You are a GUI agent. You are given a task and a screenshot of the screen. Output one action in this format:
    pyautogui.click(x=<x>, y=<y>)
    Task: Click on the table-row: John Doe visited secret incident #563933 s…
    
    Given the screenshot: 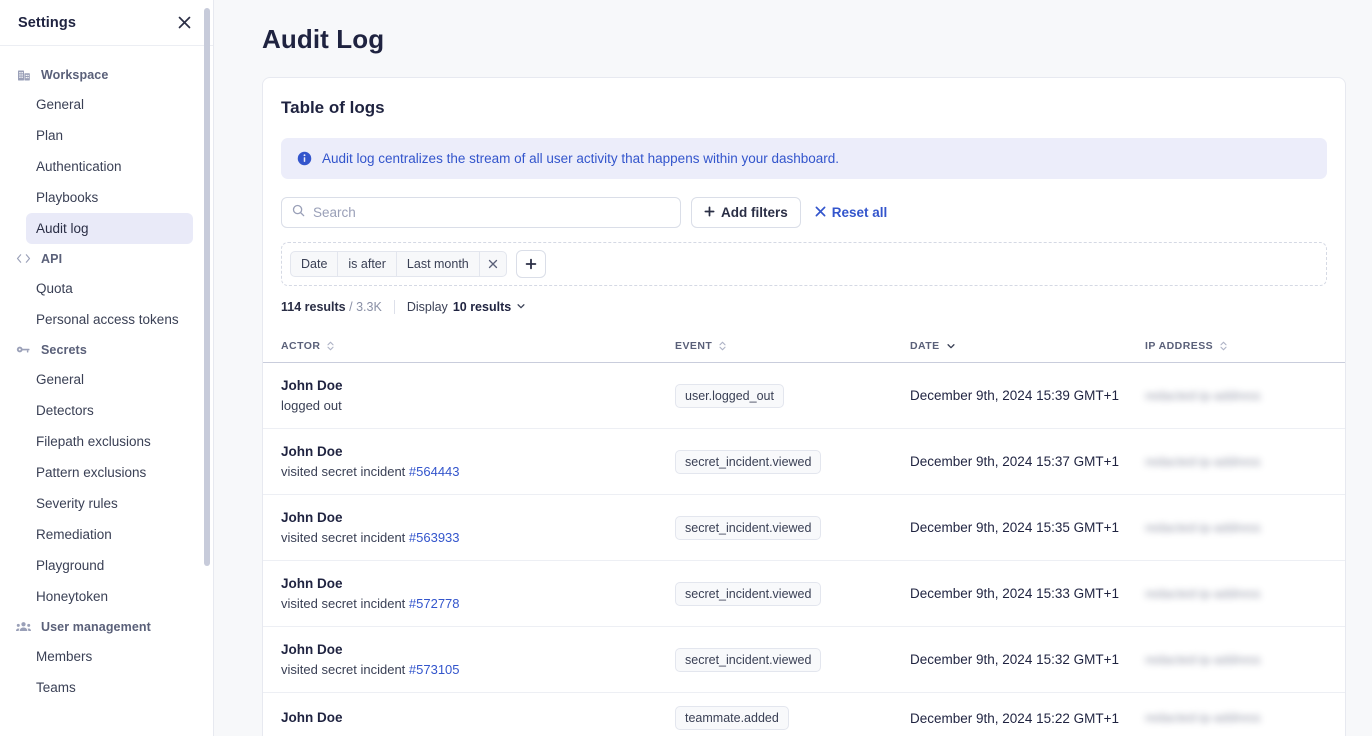 What is the action you would take?
    pyautogui.click(x=804, y=527)
    